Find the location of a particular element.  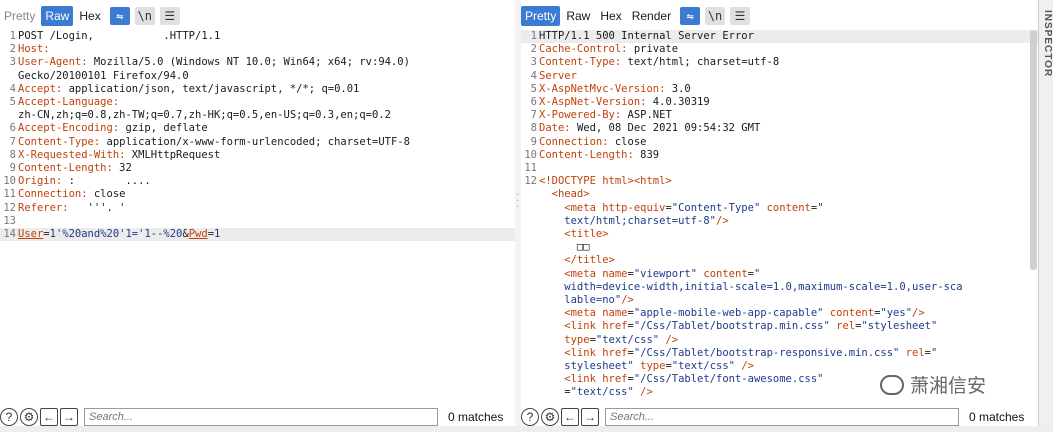

response-tab-render: Render is located at coordinates (651, 16).